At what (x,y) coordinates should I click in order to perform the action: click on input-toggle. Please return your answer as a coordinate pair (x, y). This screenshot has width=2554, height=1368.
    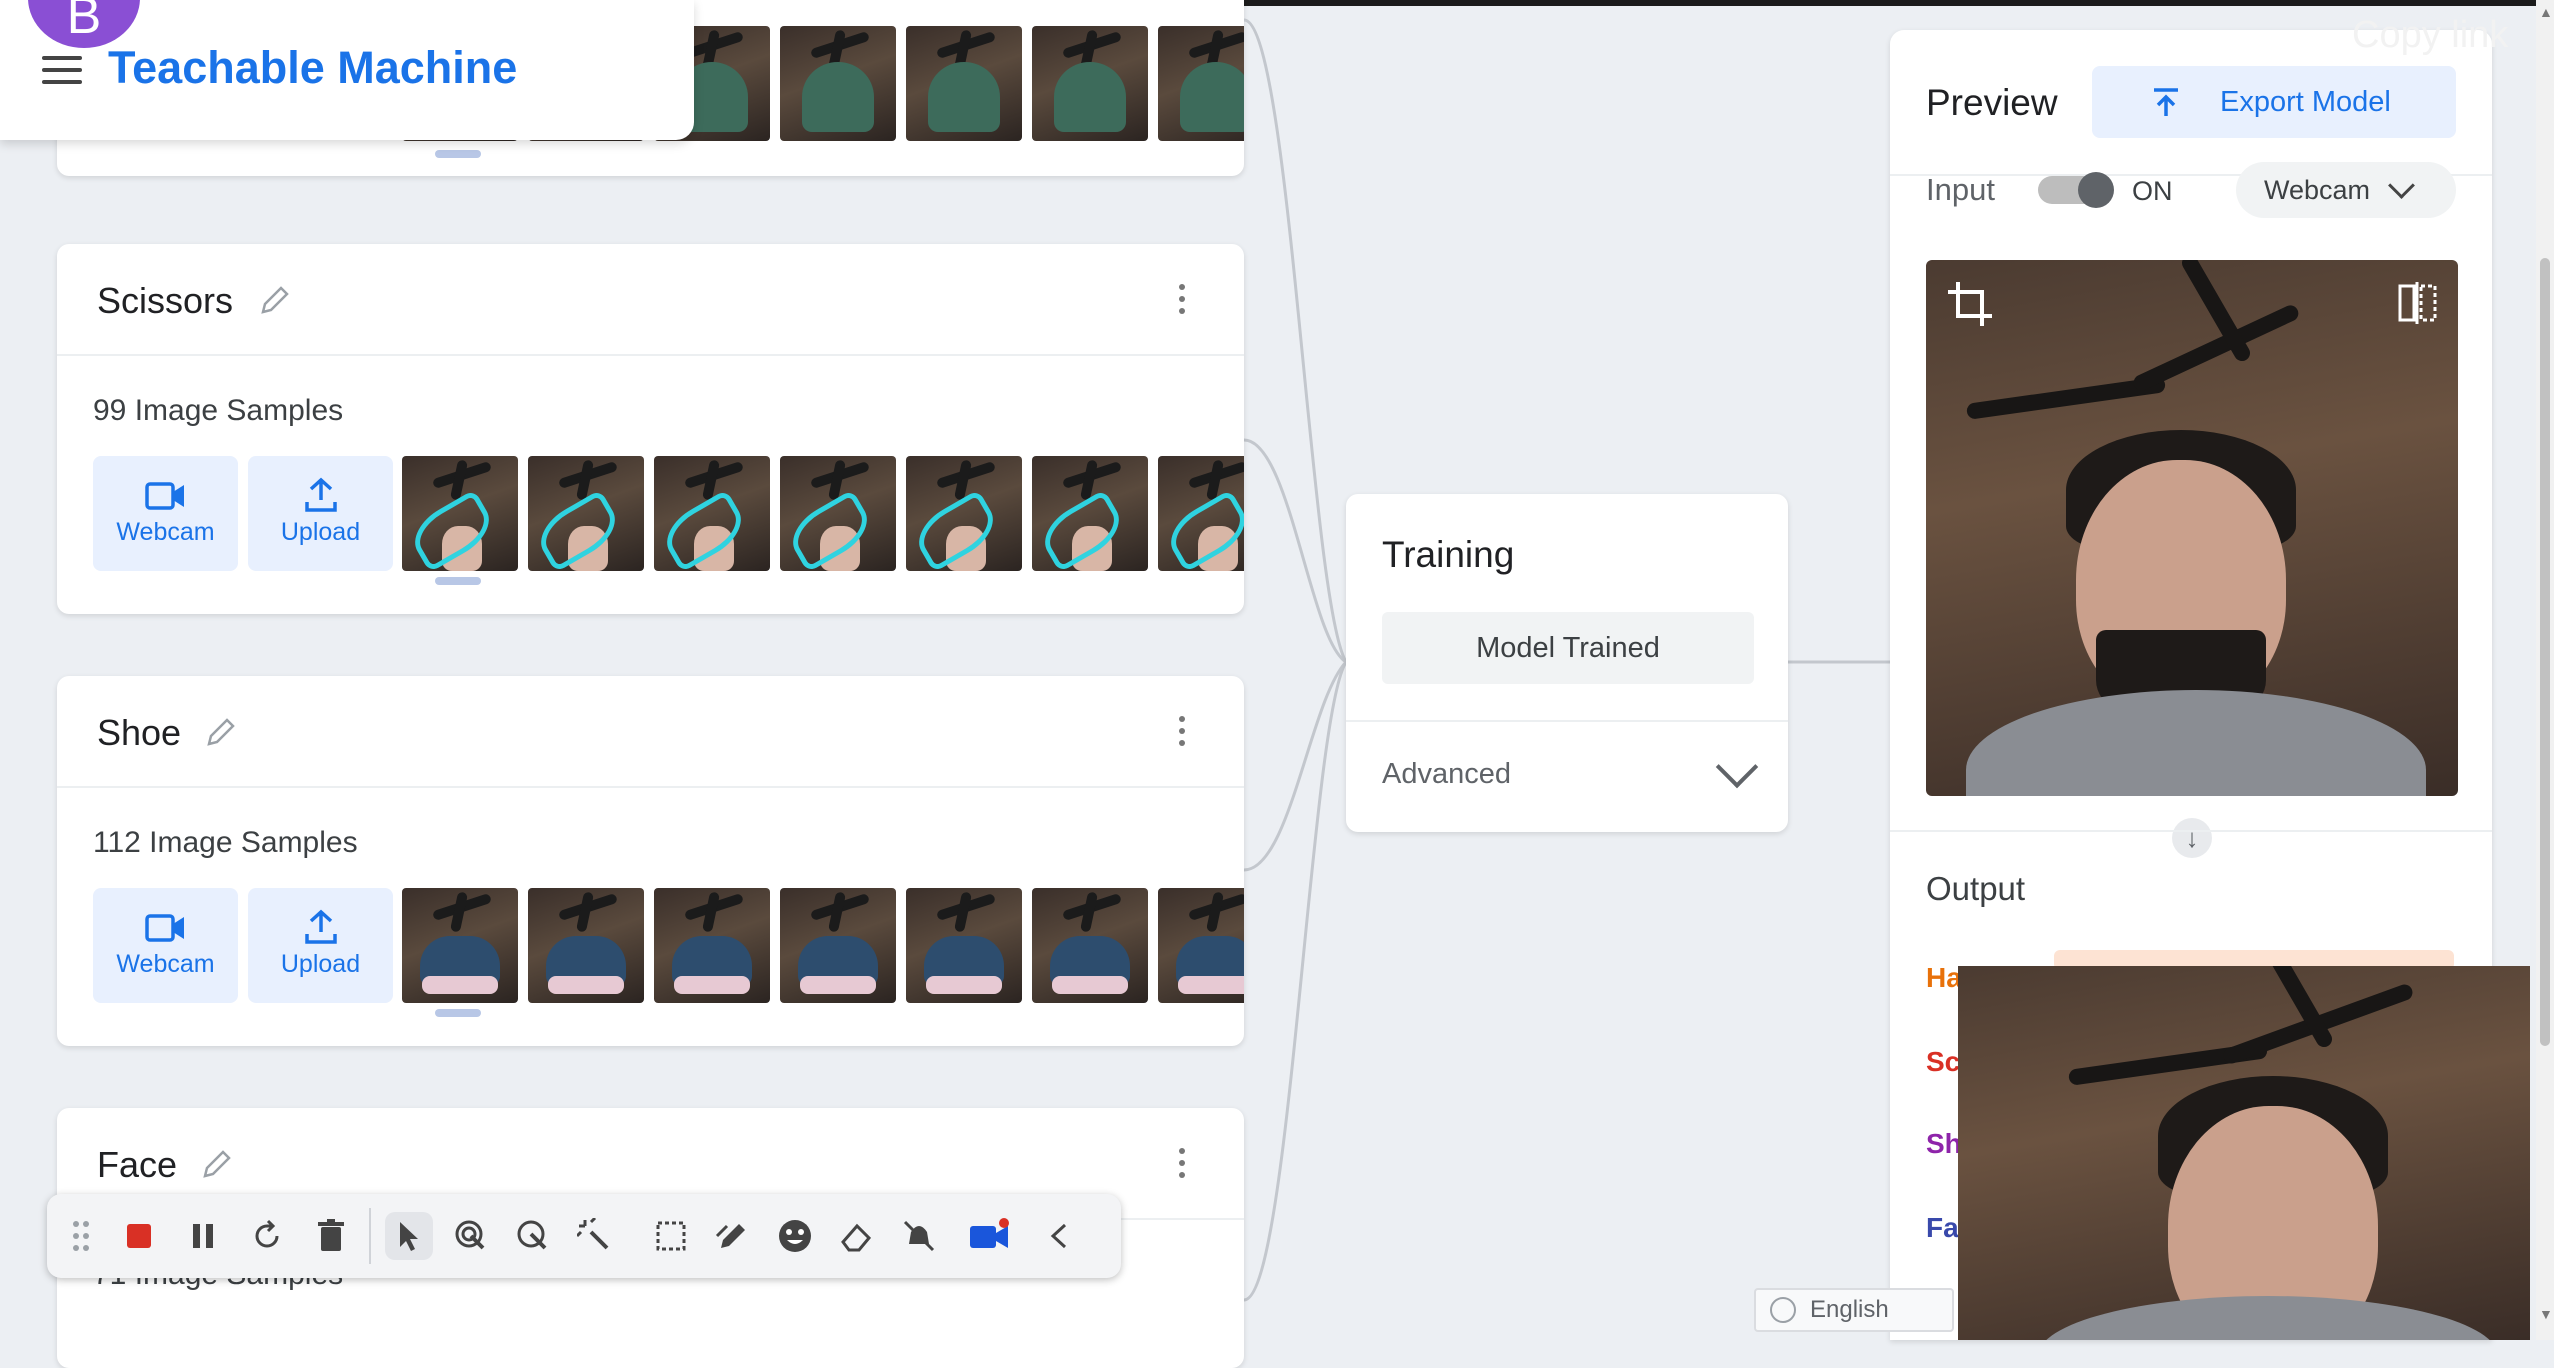
    Looking at the image, I should click on (2076, 190).